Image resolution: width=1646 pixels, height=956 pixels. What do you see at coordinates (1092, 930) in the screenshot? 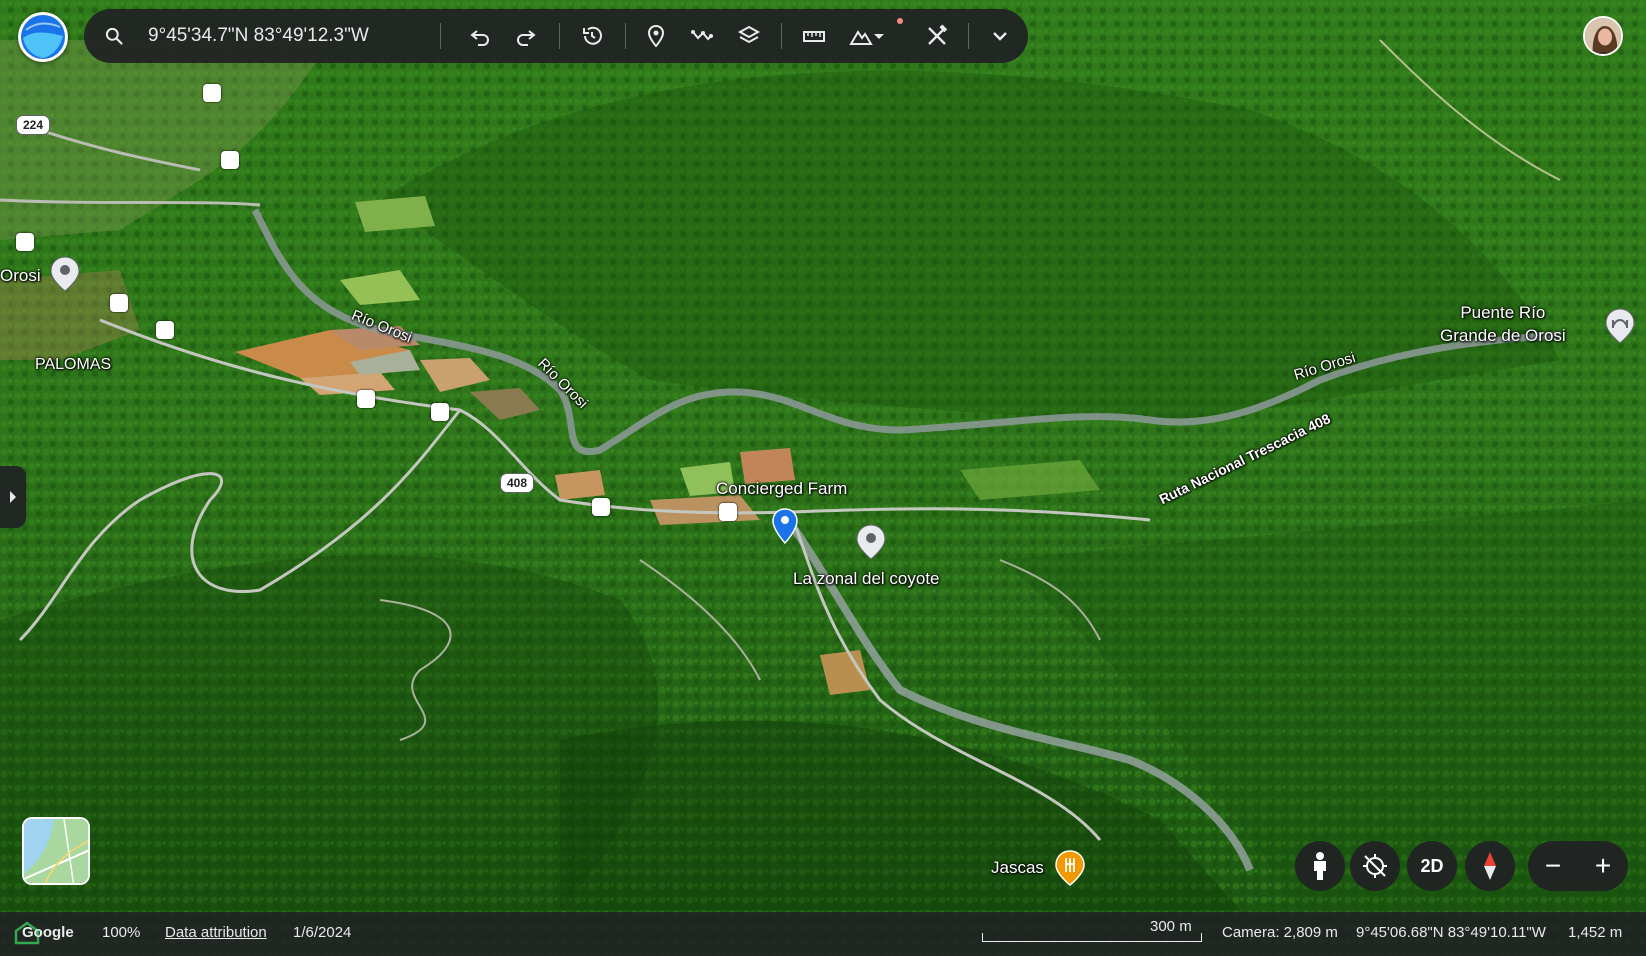
I see `scale-bar: 300 m` at bounding box center [1092, 930].